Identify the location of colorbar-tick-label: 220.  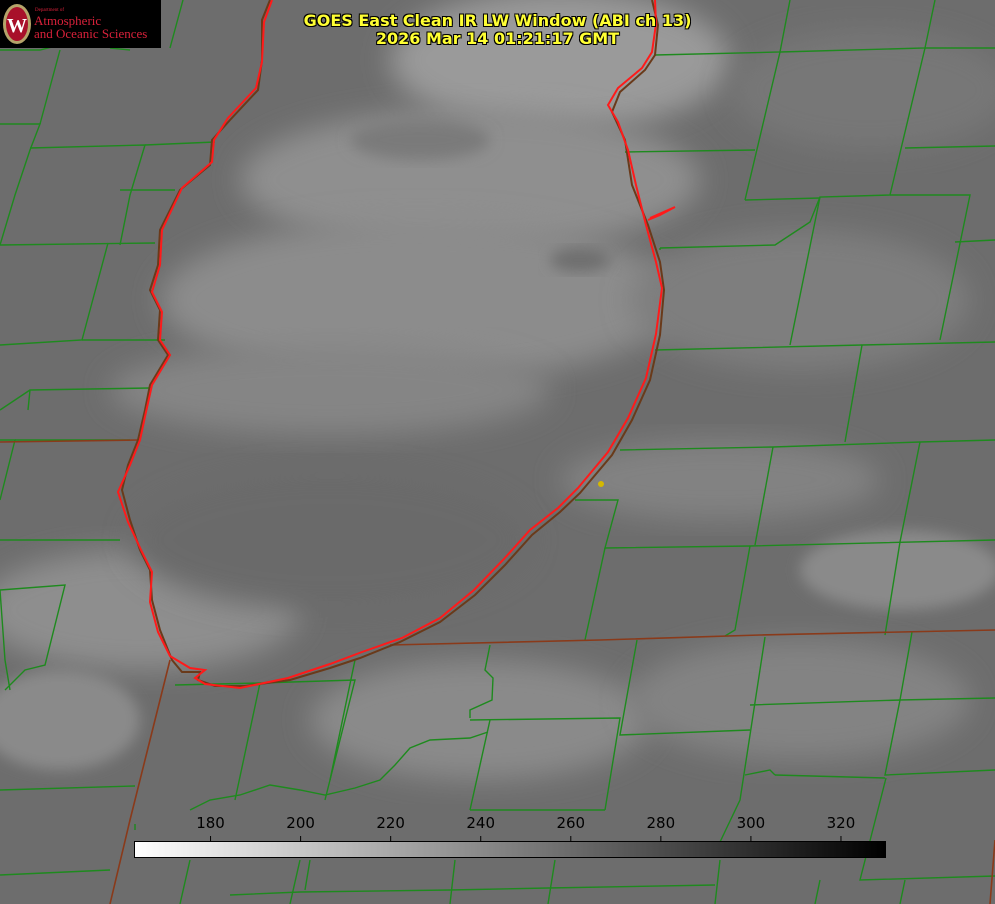
(390, 823).